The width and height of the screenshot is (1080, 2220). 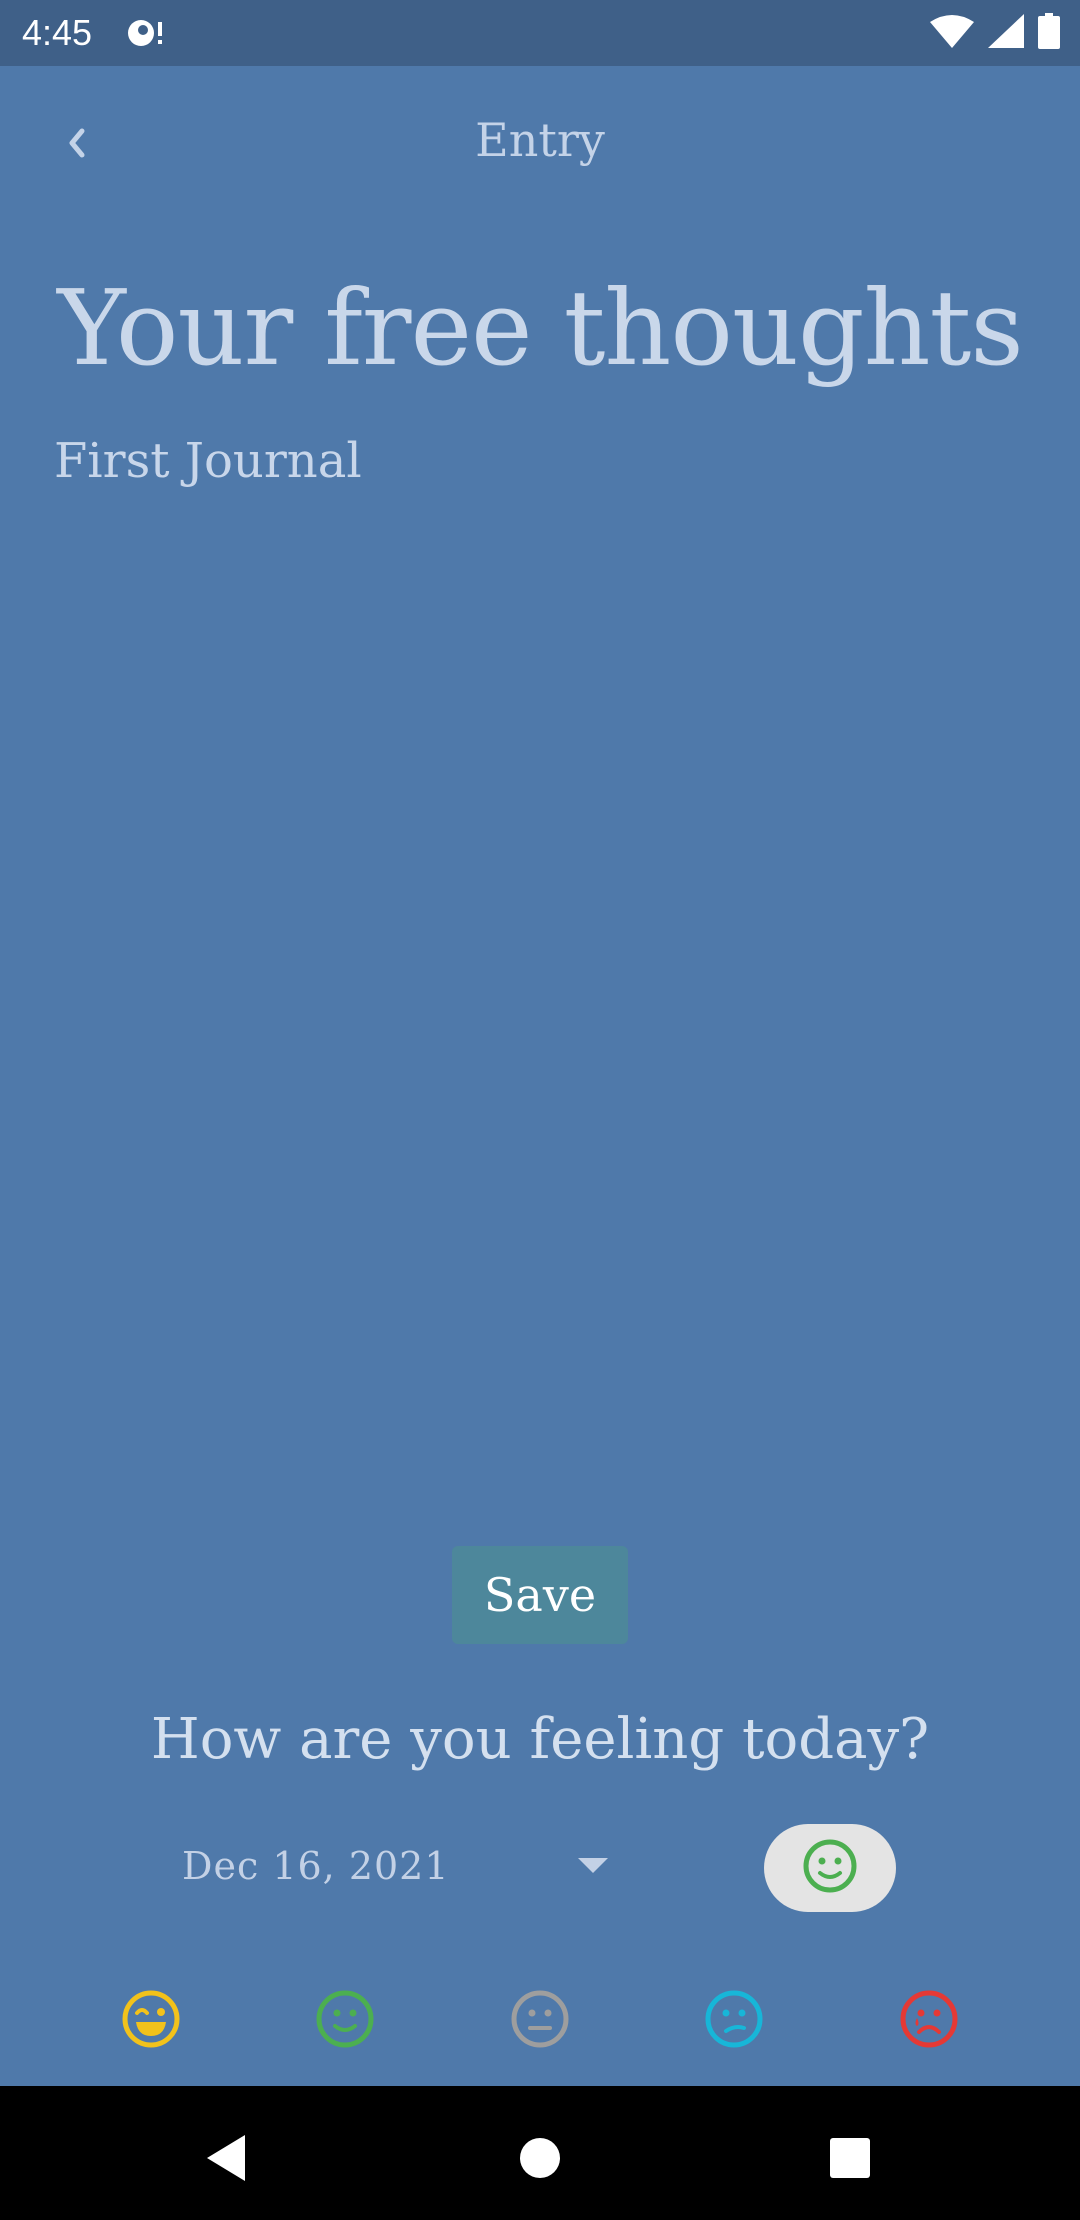 I want to click on recents-icon, so click(x=850, y=2160).